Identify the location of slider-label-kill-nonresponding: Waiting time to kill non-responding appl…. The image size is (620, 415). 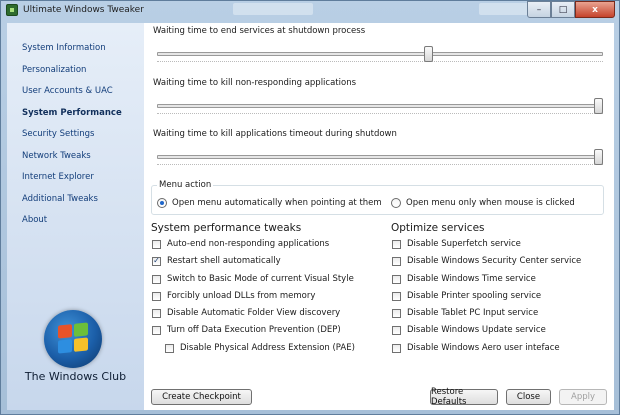
(255, 83).